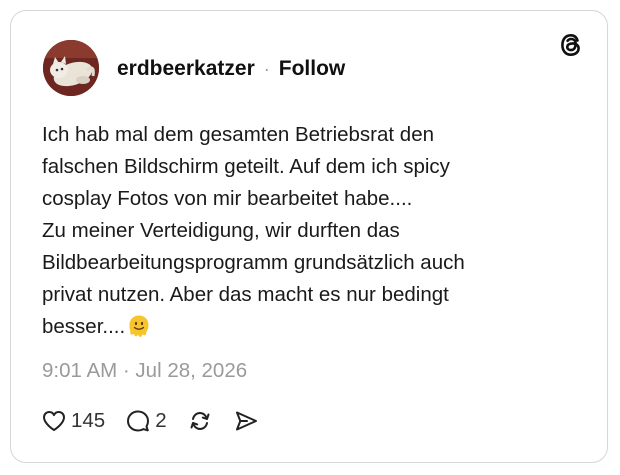 The image size is (620, 475). I want to click on comment-icon, so click(138, 421).